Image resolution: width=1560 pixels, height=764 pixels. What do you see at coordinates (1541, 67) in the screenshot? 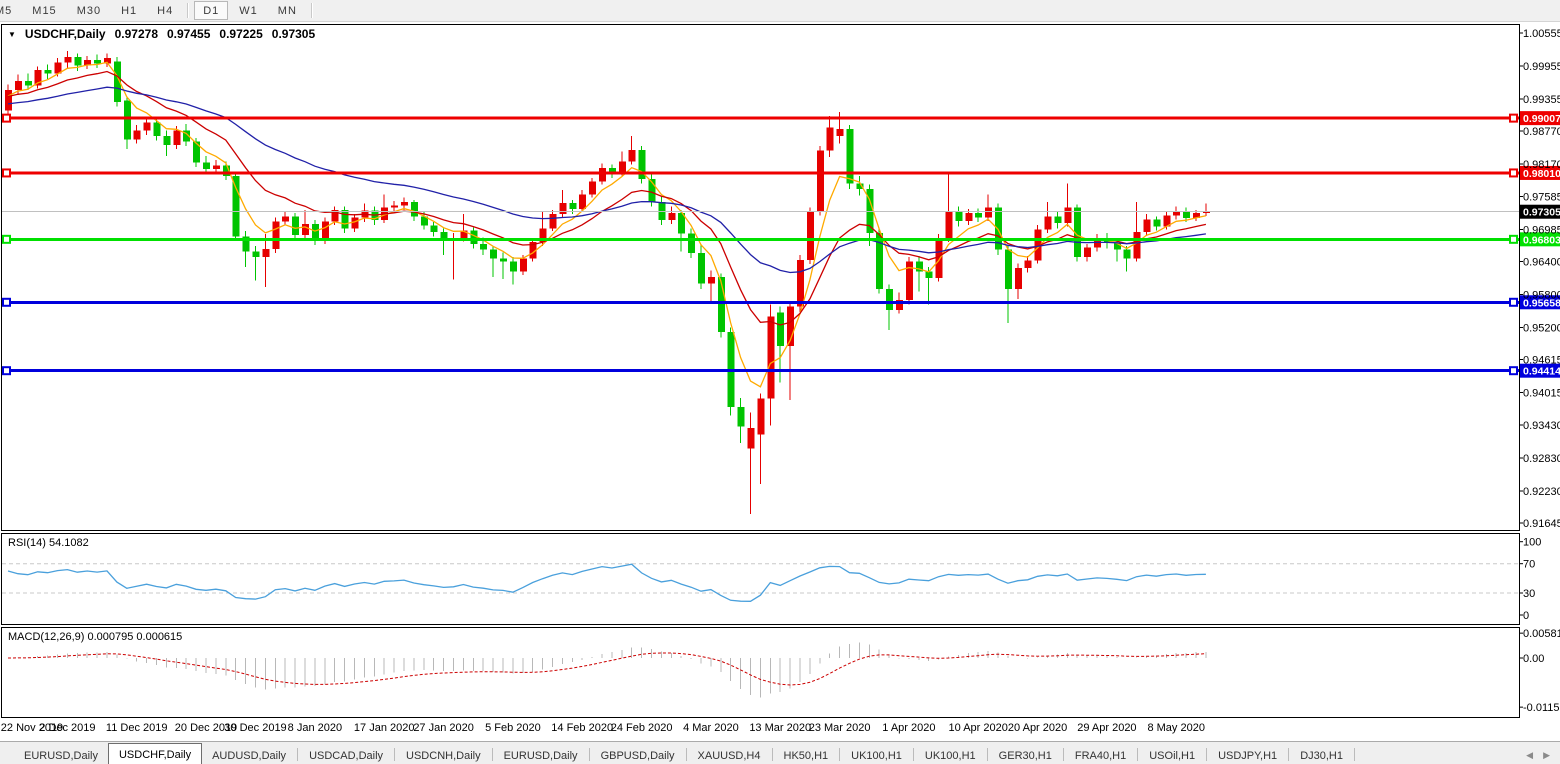
I see `price-axis-label: 0.99955` at bounding box center [1541, 67].